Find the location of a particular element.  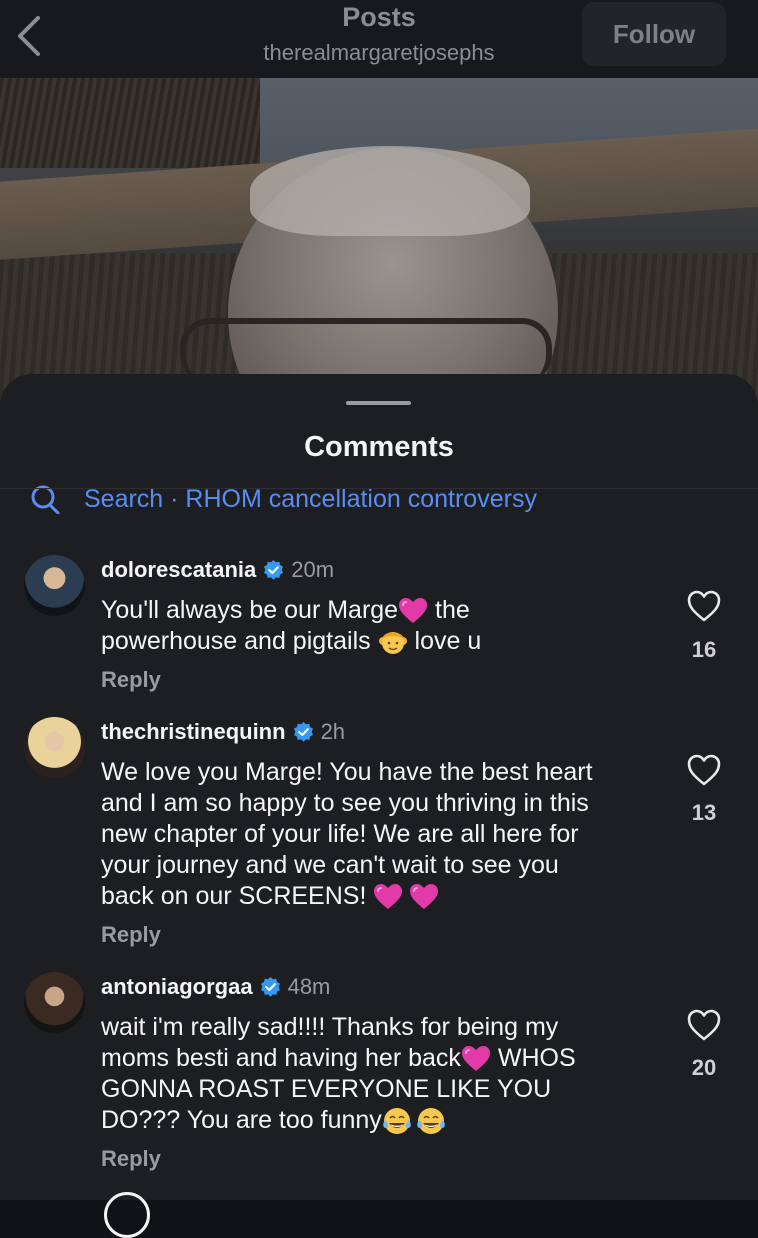

comment-username: thechristinequinn is located at coordinates (193, 732).